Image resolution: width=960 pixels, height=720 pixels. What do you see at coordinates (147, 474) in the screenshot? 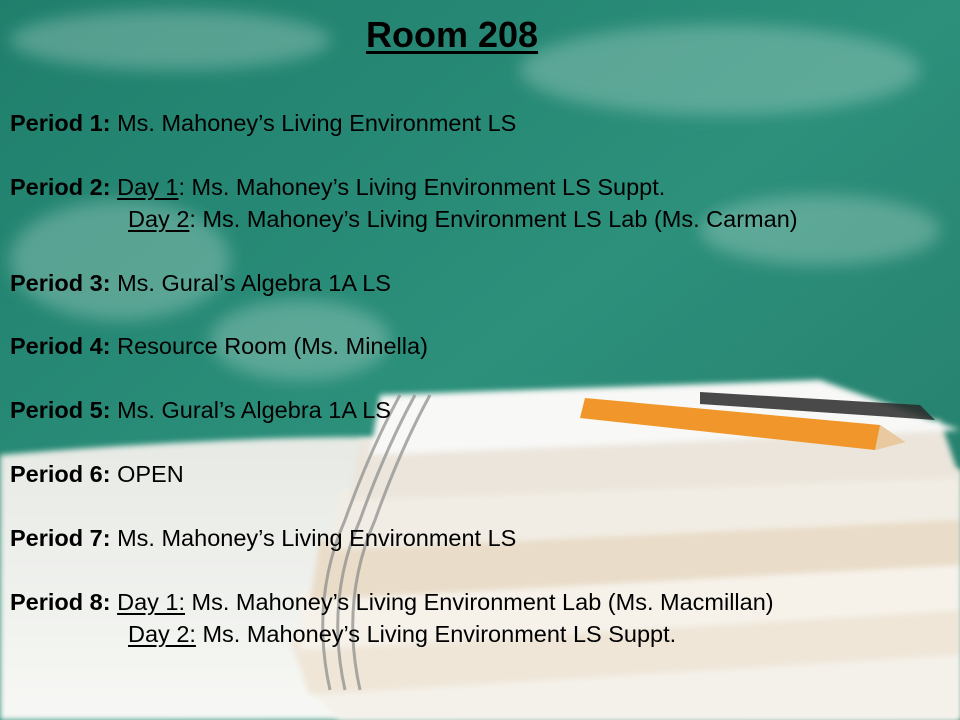
I see `period-text: OPEN` at bounding box center [147, 474].